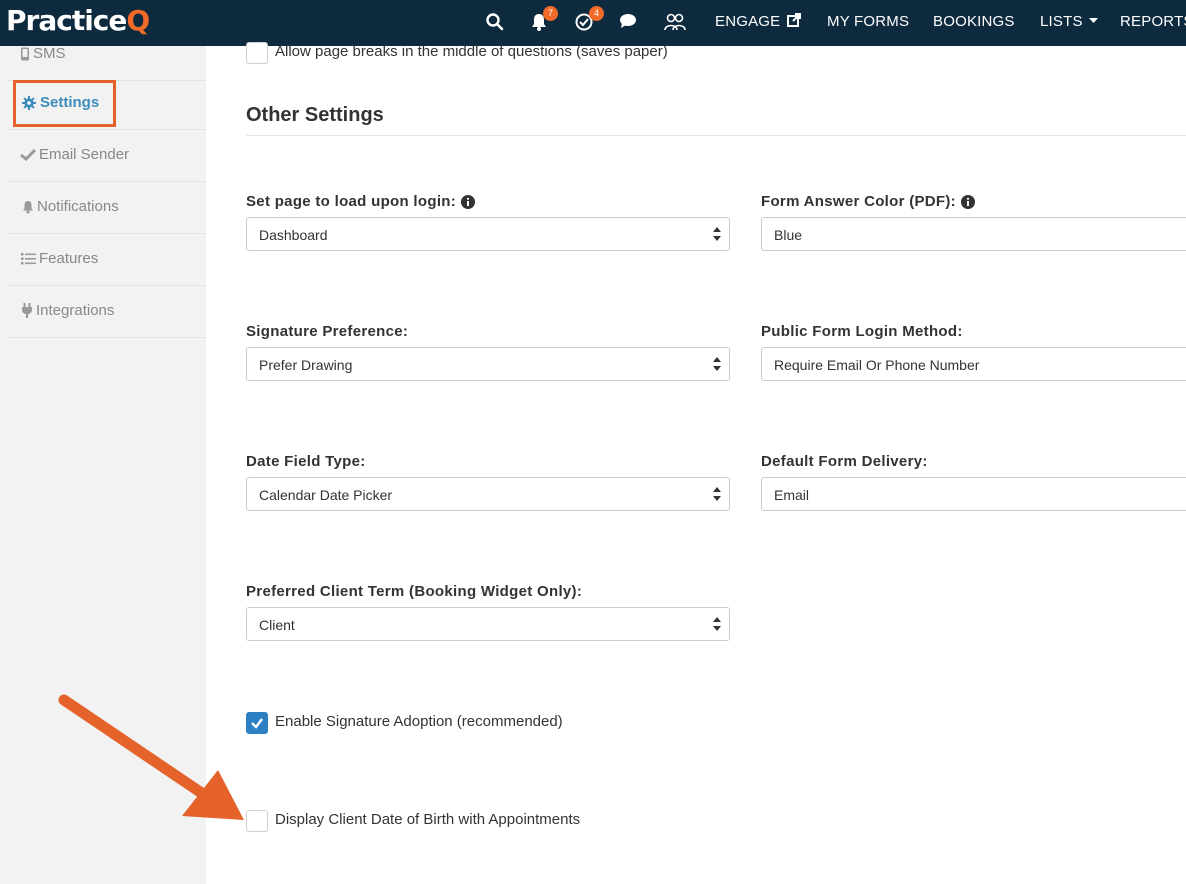  I want to click on notification-count-badge: 7, so click(550, 13).